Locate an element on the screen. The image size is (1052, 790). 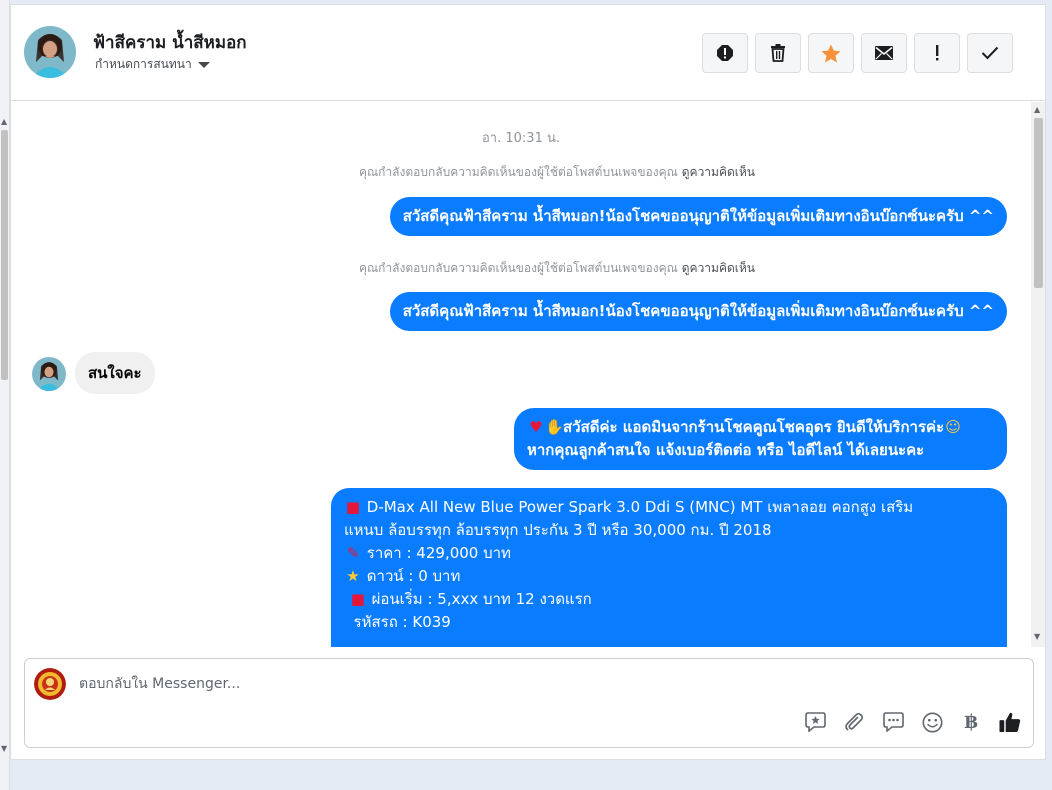
trash-icon is located at coordinates (778, 53).